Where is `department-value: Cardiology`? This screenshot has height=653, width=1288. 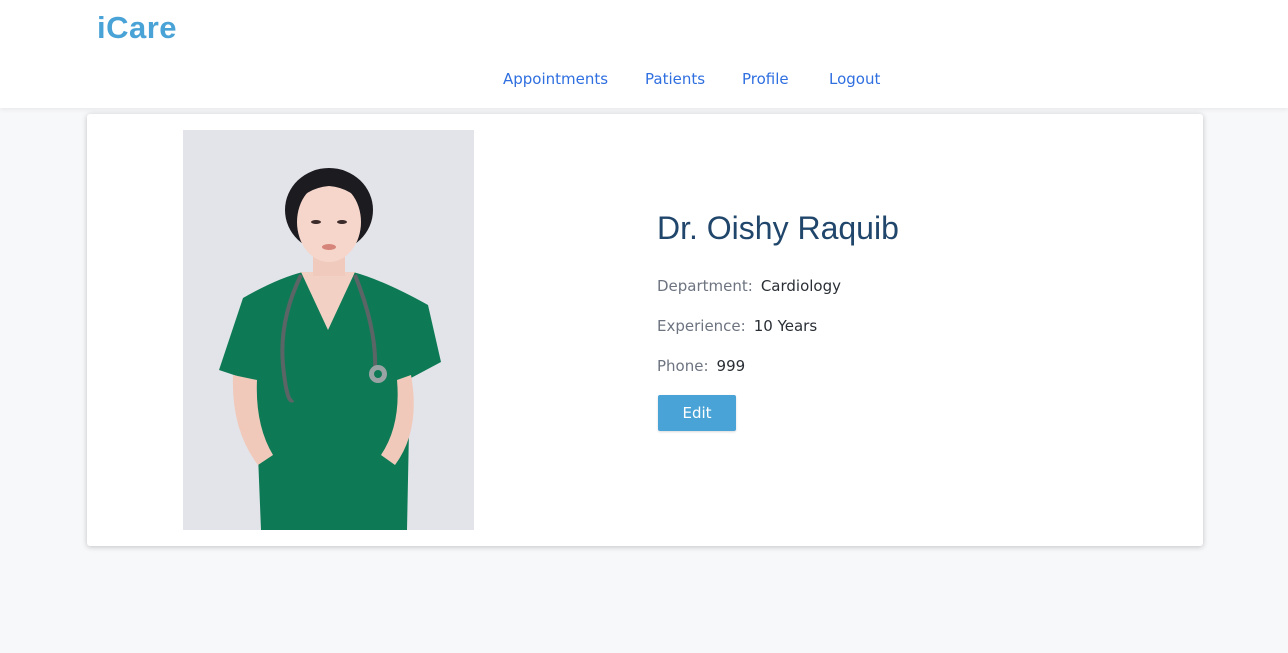 department-value: Cardiology is located at coordinates (801, 286).